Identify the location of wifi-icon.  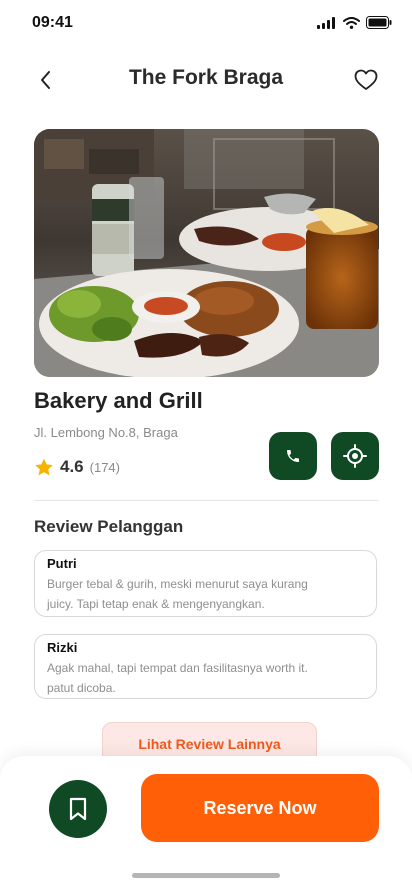
(351, 22).